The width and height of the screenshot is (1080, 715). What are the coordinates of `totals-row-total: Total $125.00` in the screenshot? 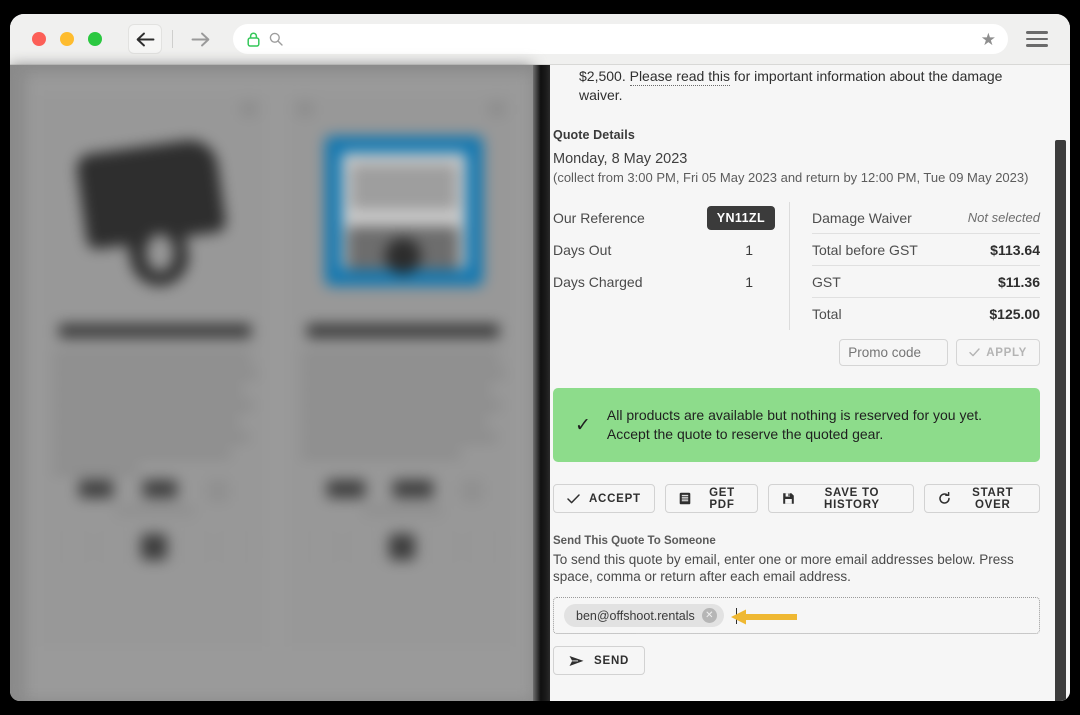 It's located at (926, 314).